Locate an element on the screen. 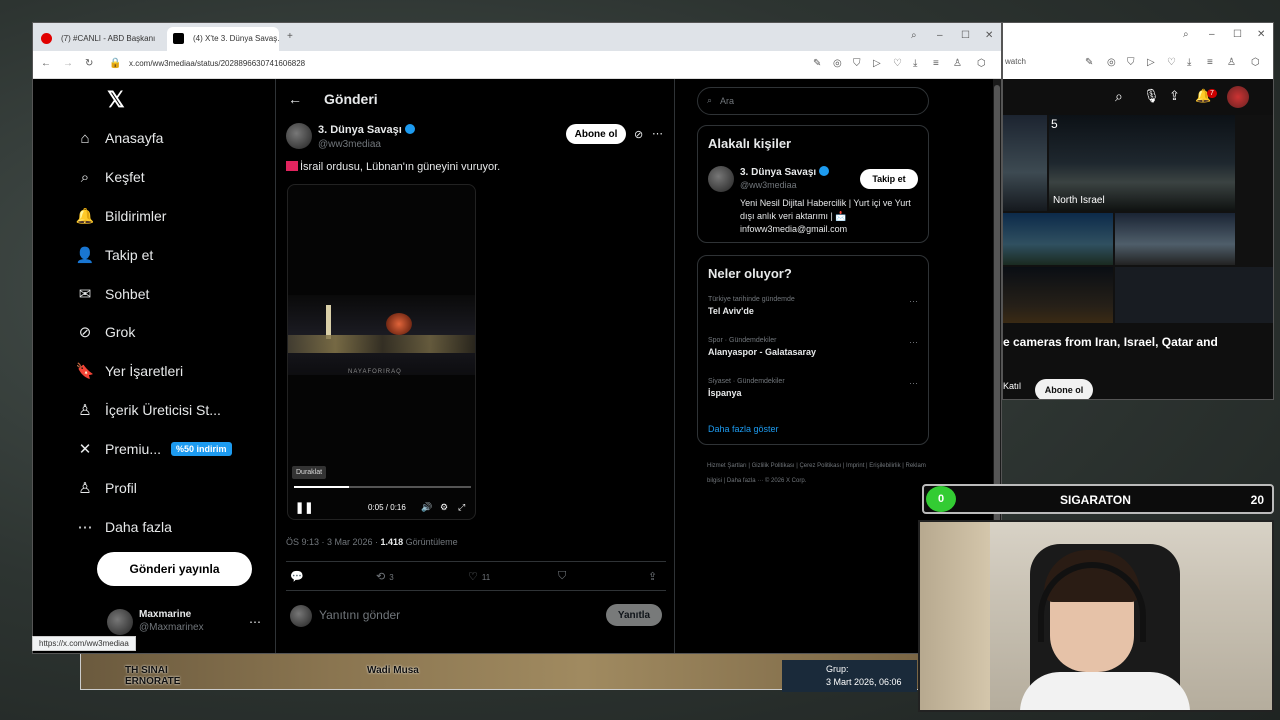 The width and height of the screenshot is (1280, 720). post-button: Gönderi yayınla is located at coordinates (174, 569).